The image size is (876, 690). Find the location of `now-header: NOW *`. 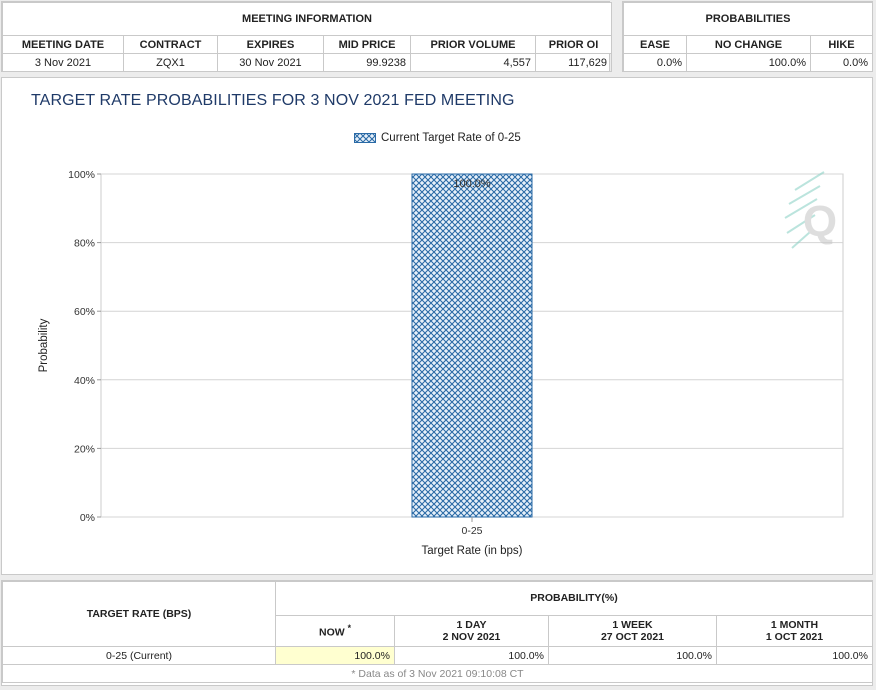

now-header: NOW * is located at coordinates (335, 631).